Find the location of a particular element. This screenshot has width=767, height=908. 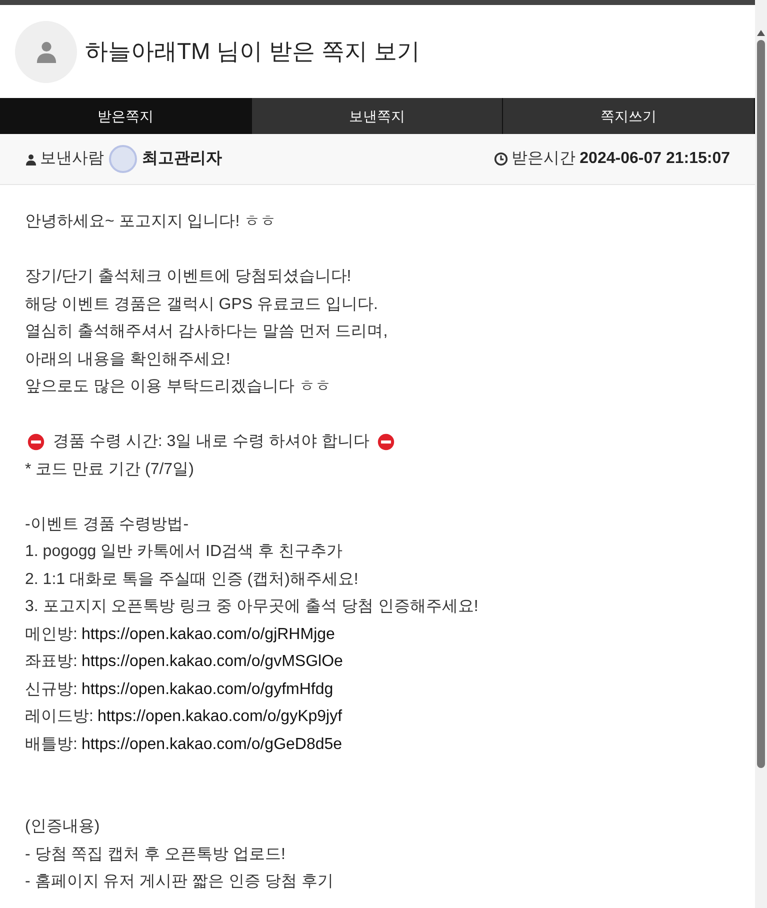

room-link: https://open.kakao.com/o/gjRHMjge is located at coordinates (208, 634).